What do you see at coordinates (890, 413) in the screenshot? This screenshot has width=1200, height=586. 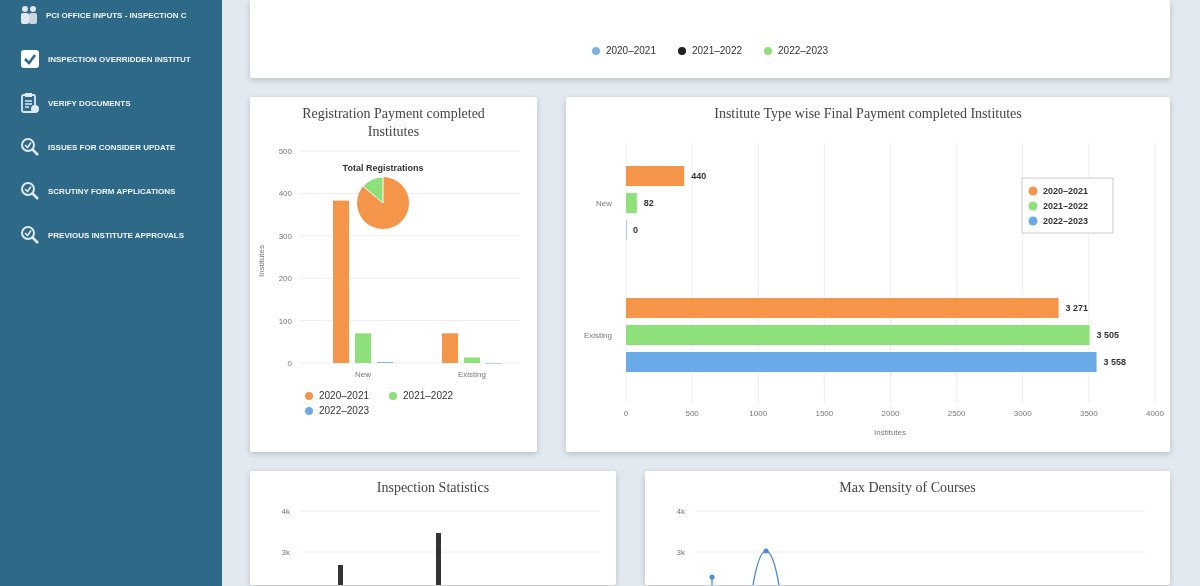 I see `axis-tick-label: 2000` at bounding box center [890, 413].